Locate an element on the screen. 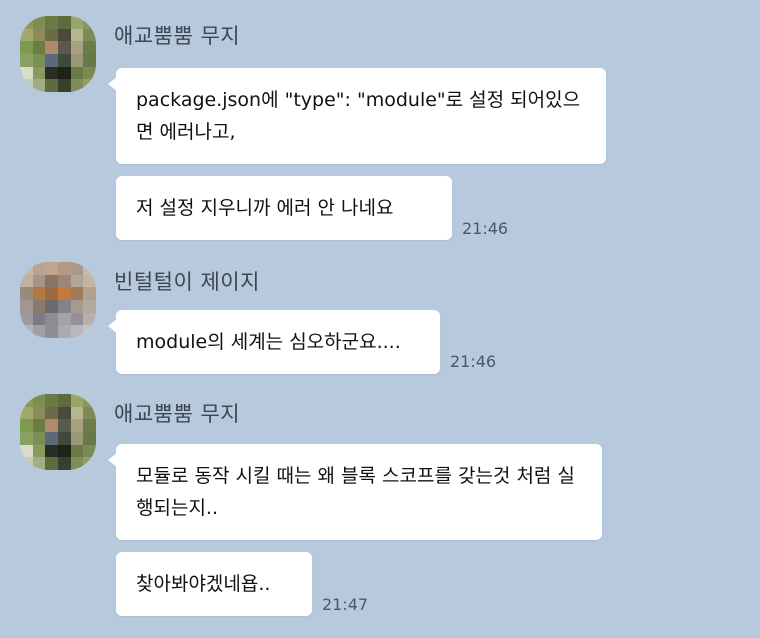 This screenshot has height=638, width=760. message-bubble: 모듈로 동작 시킬 때는 왜 블록 스코프를 갖는것 처럼 실행되는지.. is located at coordinates (355, 492).